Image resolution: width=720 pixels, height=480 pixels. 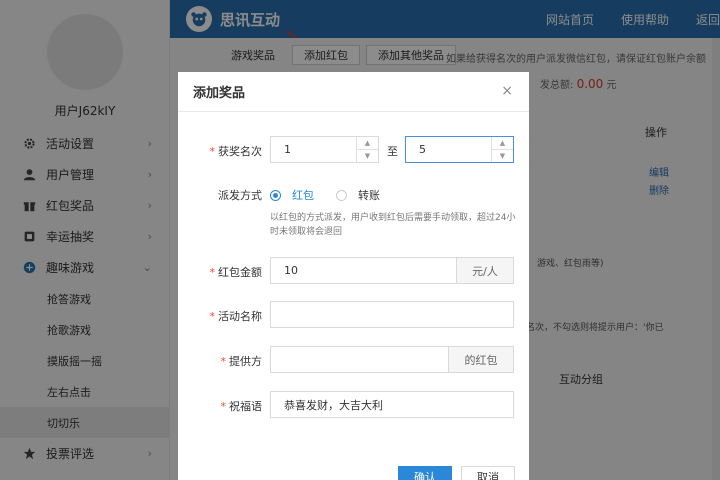 What do you see at coordinates (241, 406) in the screenshot?
I see `wish-label: * 祝福语` at bounding box center [241, 406].